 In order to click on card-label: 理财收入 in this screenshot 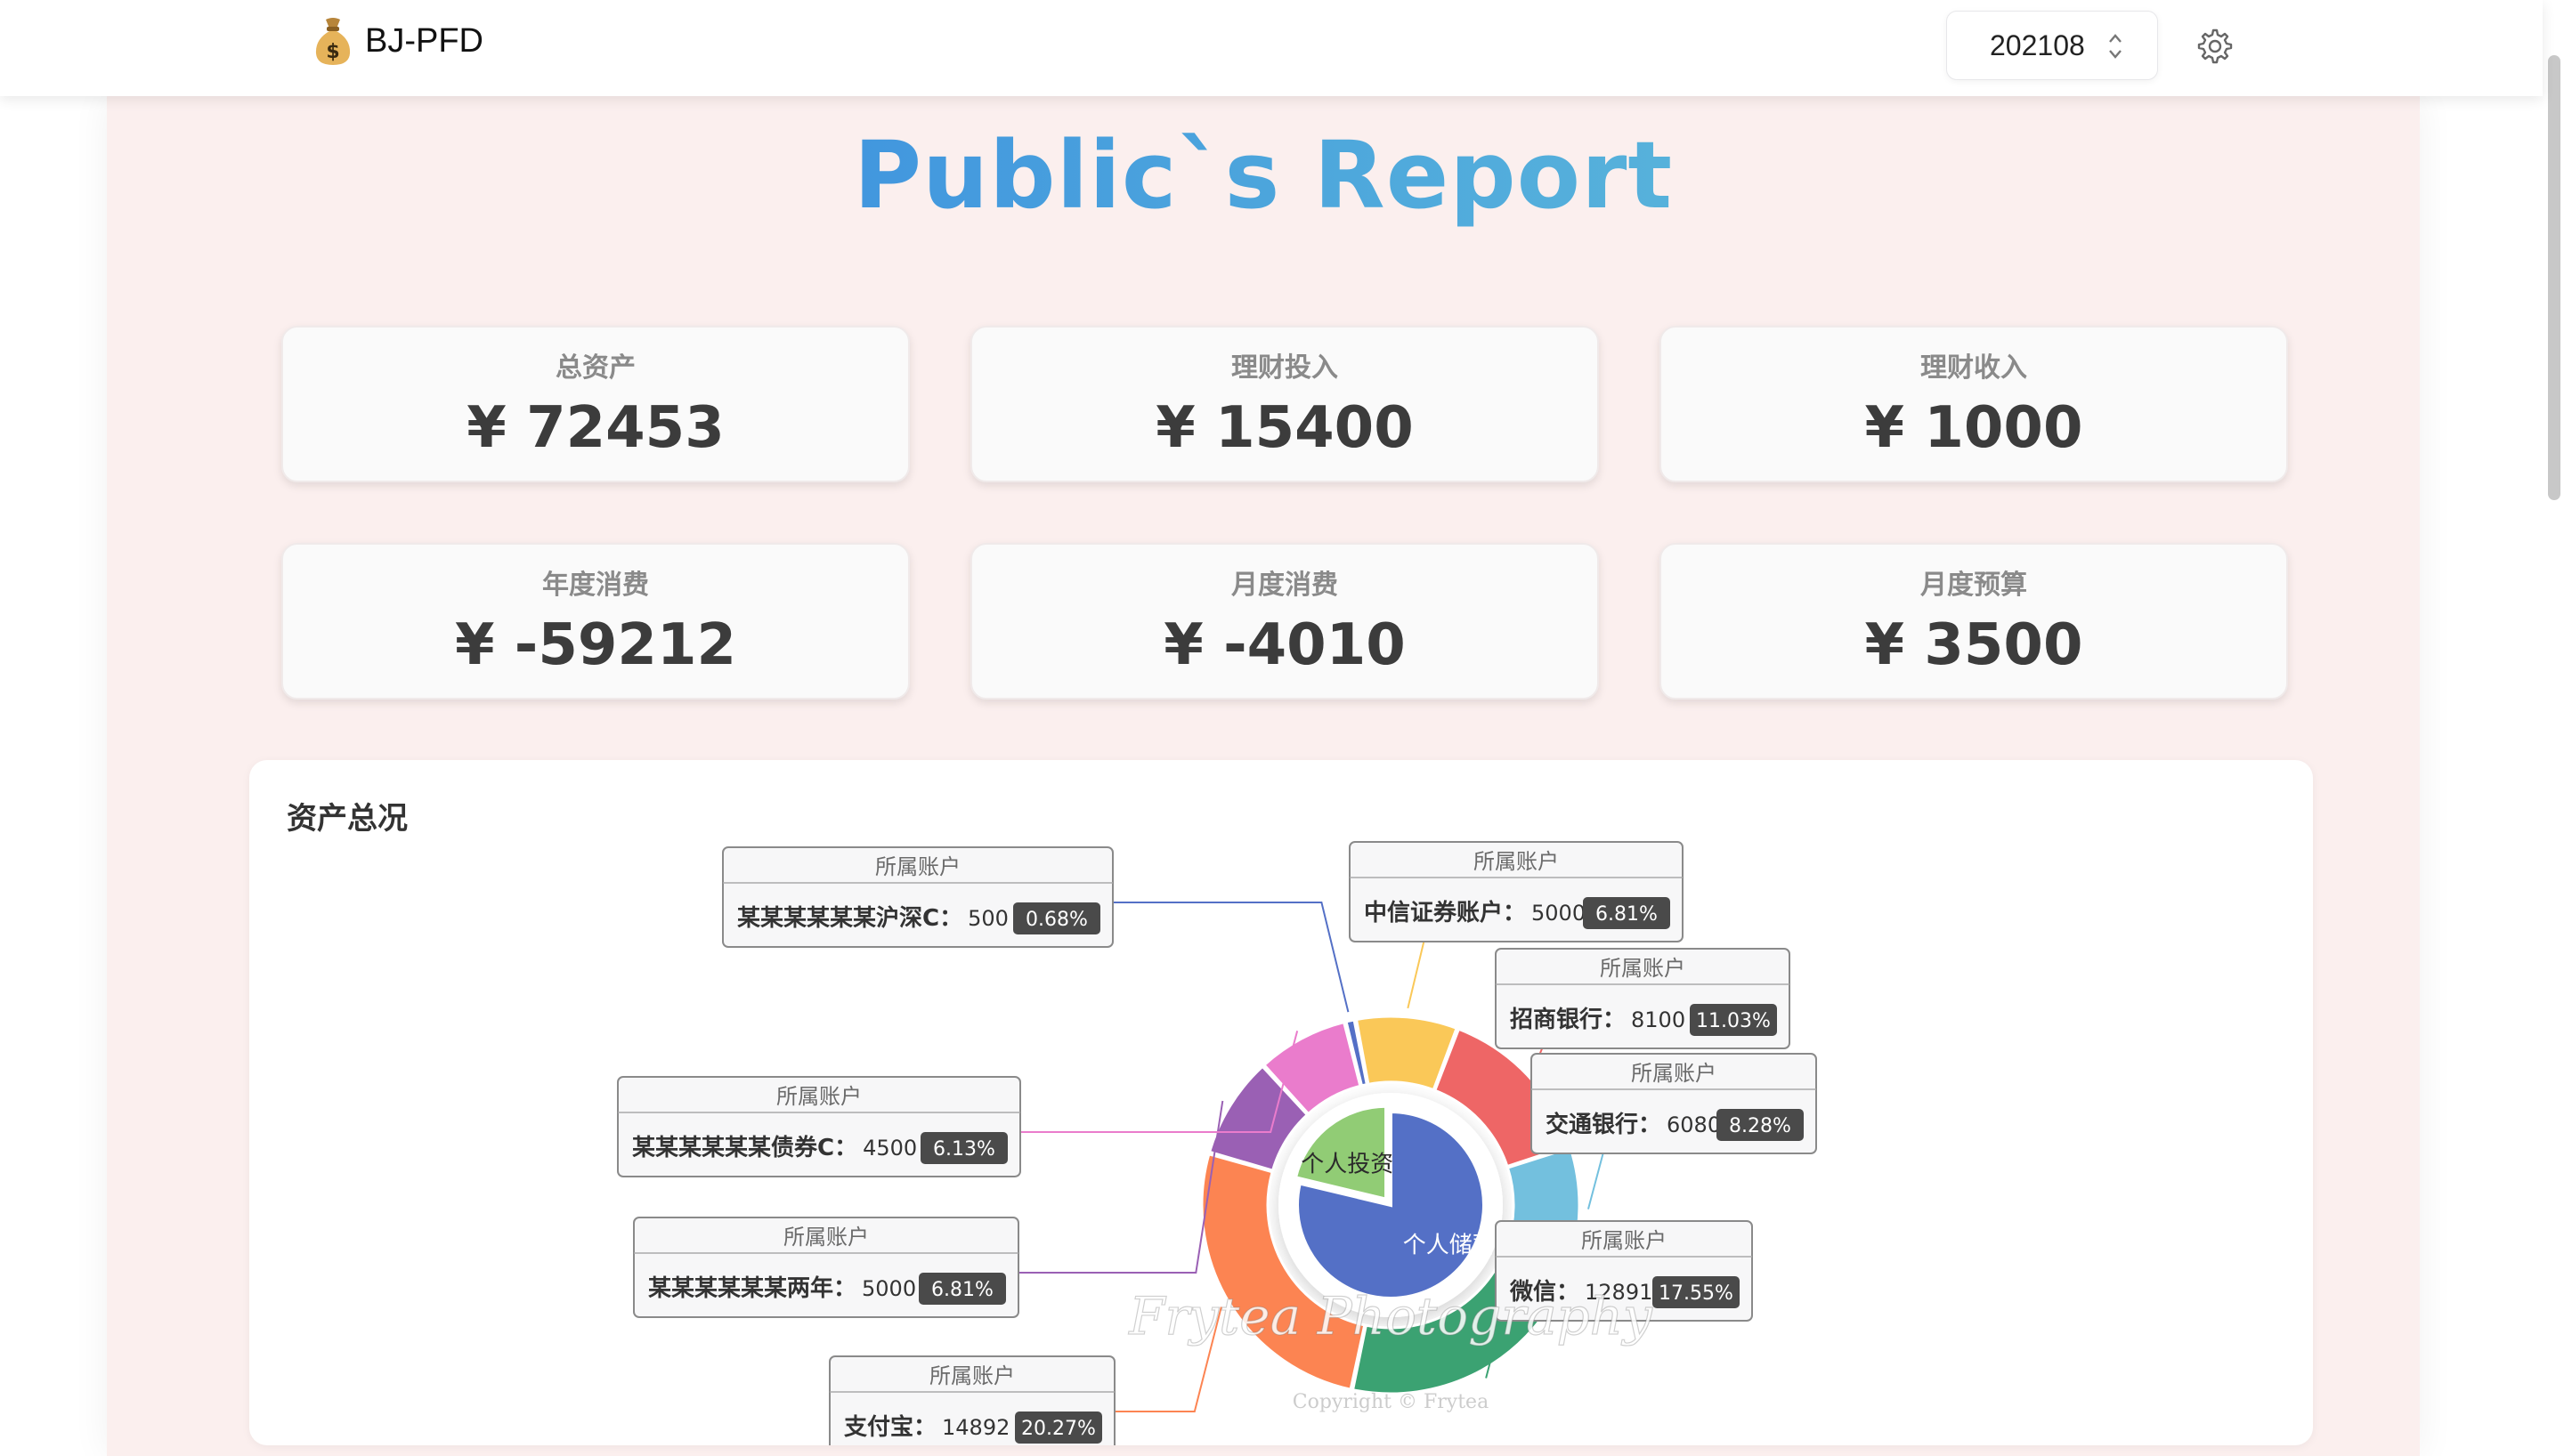, I will do `click(1973, 368)`.